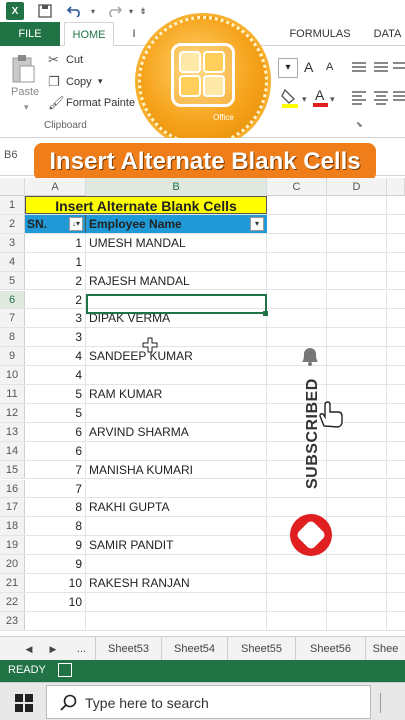  I want to click on tab-insert: I, so click(134, 34).